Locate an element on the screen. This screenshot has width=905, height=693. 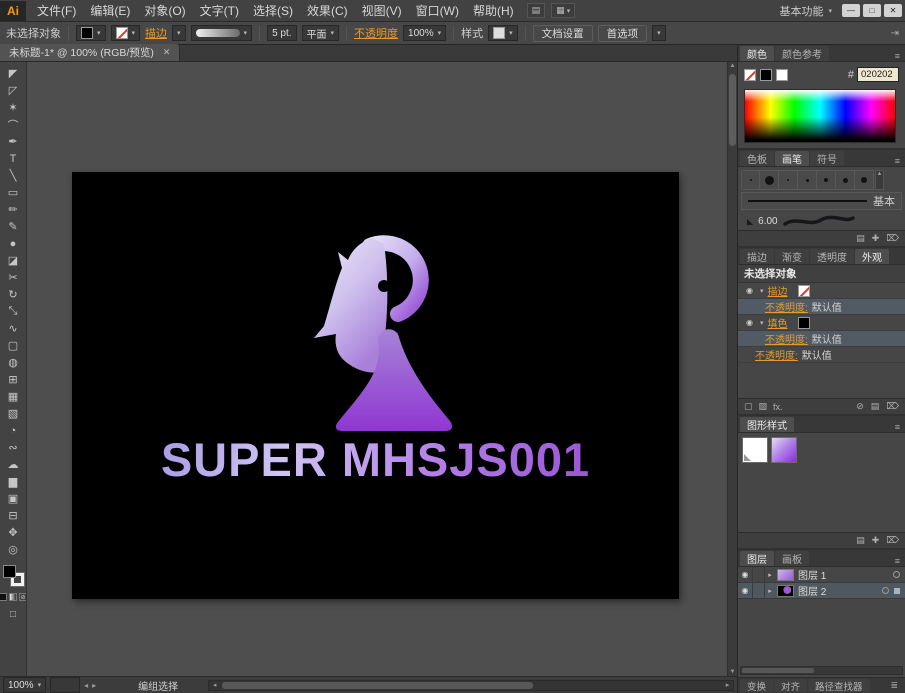
delete-brush-icon: ⌦ is located at coordinates (892, 238).